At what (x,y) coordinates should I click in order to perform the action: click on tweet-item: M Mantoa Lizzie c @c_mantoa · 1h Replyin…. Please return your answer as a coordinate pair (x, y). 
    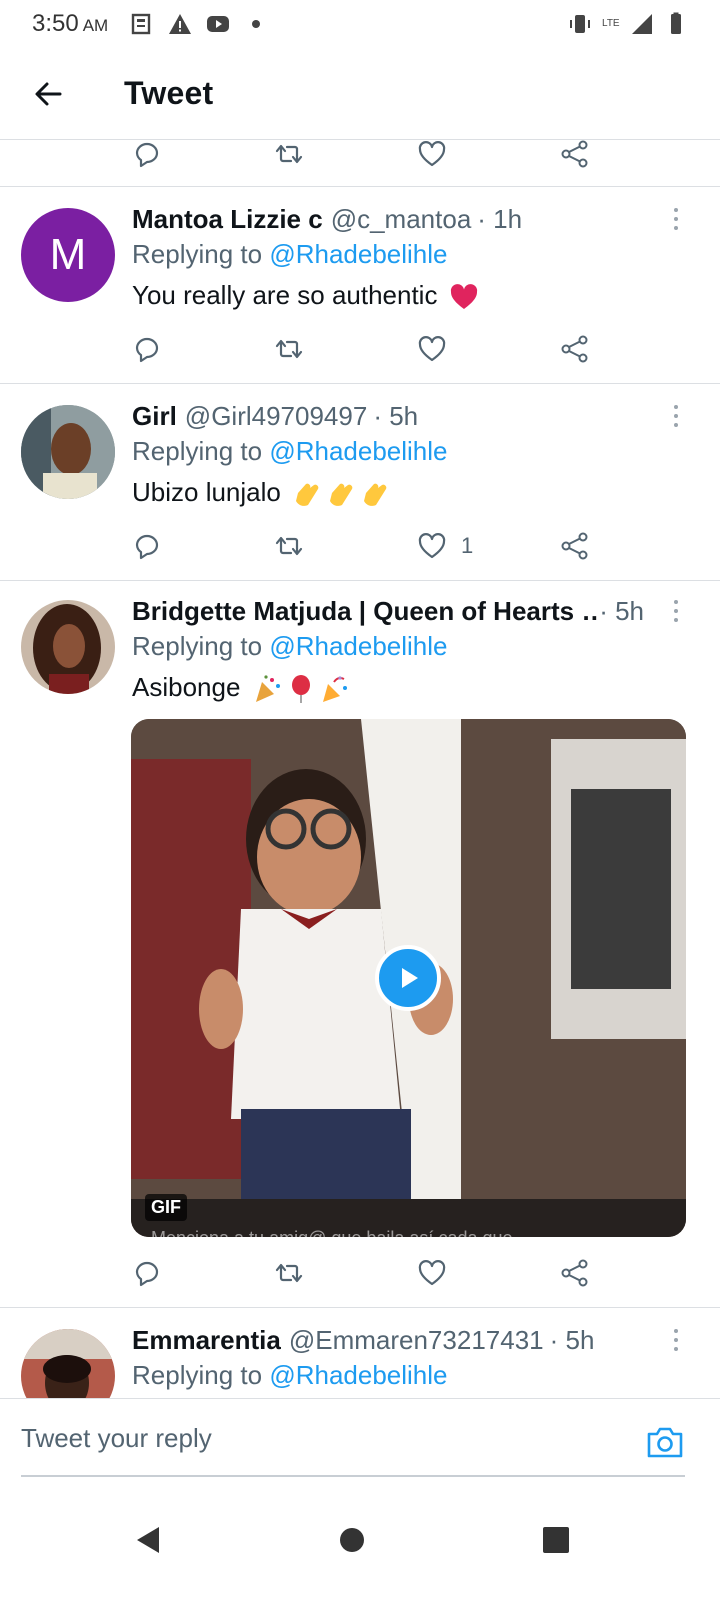
    Looking at the image, I should click on (360, 285).